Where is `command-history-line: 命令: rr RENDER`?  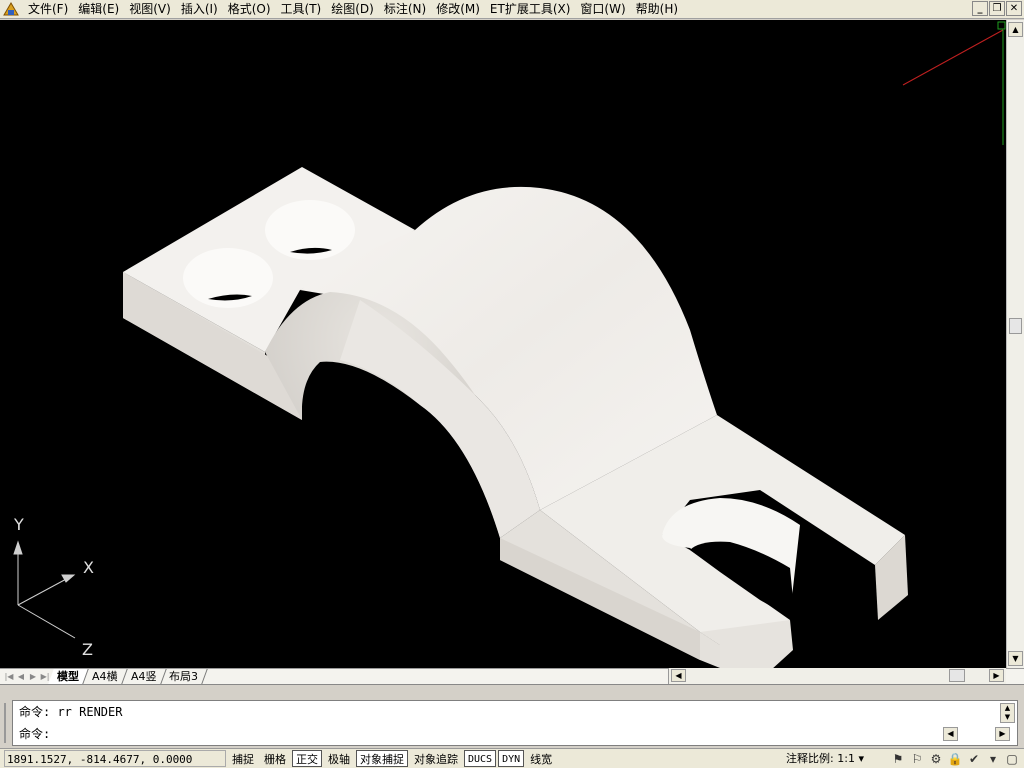
command-history-line: 命令: rr RENDER is located at coordinates (71, 712).